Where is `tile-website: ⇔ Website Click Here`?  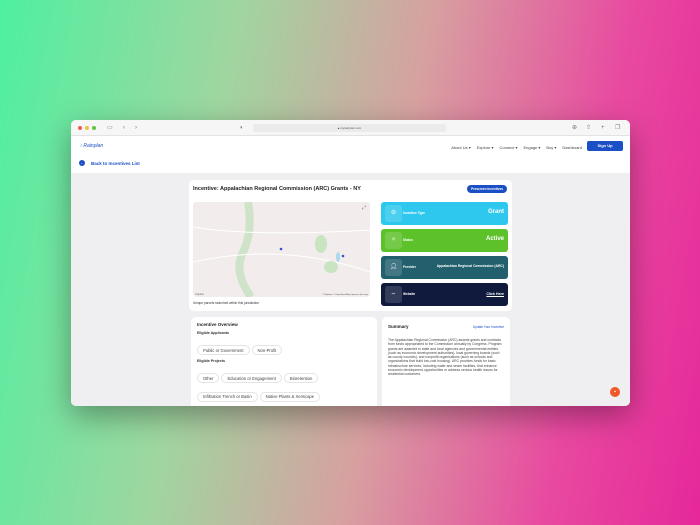
tile-website: ⇔ Website Click Here is located at coordinates (444, 294).